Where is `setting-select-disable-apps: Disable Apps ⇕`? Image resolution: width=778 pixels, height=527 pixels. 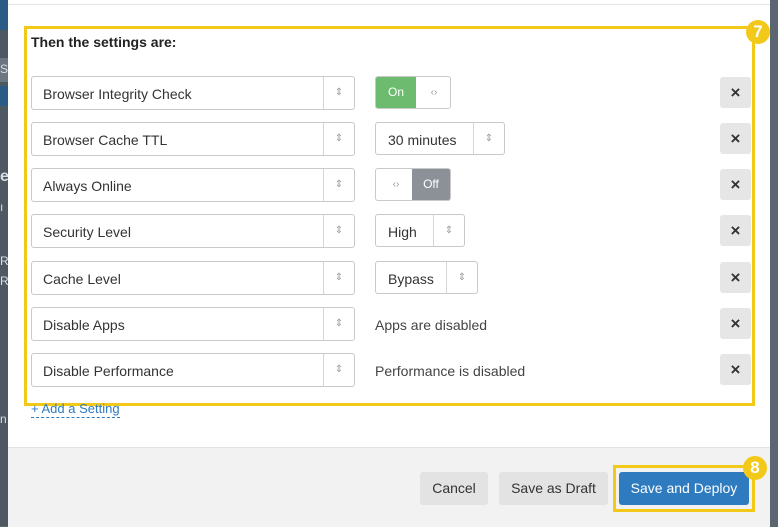
setting-select-disable-apps: Disable Apps ⇕ is located at coordinates (193, 324).